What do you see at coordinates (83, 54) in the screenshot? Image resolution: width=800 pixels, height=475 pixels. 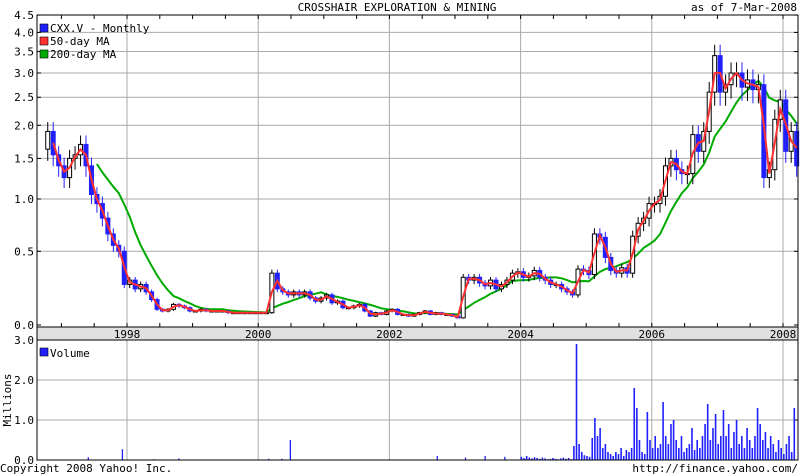 I see `legend-label-ma200: 200-day MA` at bounding box center [83, 54].